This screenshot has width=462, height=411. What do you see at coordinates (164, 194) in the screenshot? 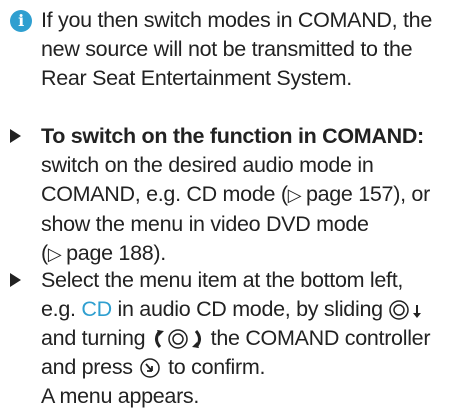
I see `step1-line2: COMAND, e.g. CD mode (` at bounding box center [164, 194].